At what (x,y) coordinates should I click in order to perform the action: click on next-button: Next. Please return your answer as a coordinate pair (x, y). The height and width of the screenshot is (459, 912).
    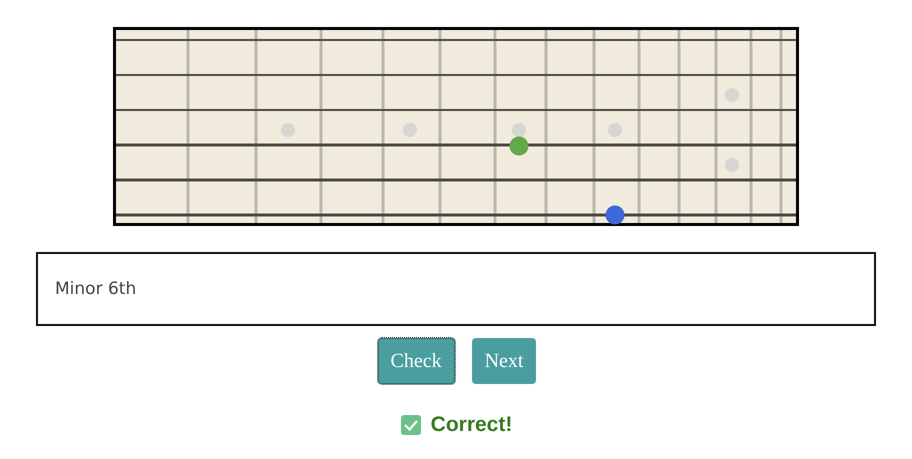
    Looking at the image, I should click on (504, 361).